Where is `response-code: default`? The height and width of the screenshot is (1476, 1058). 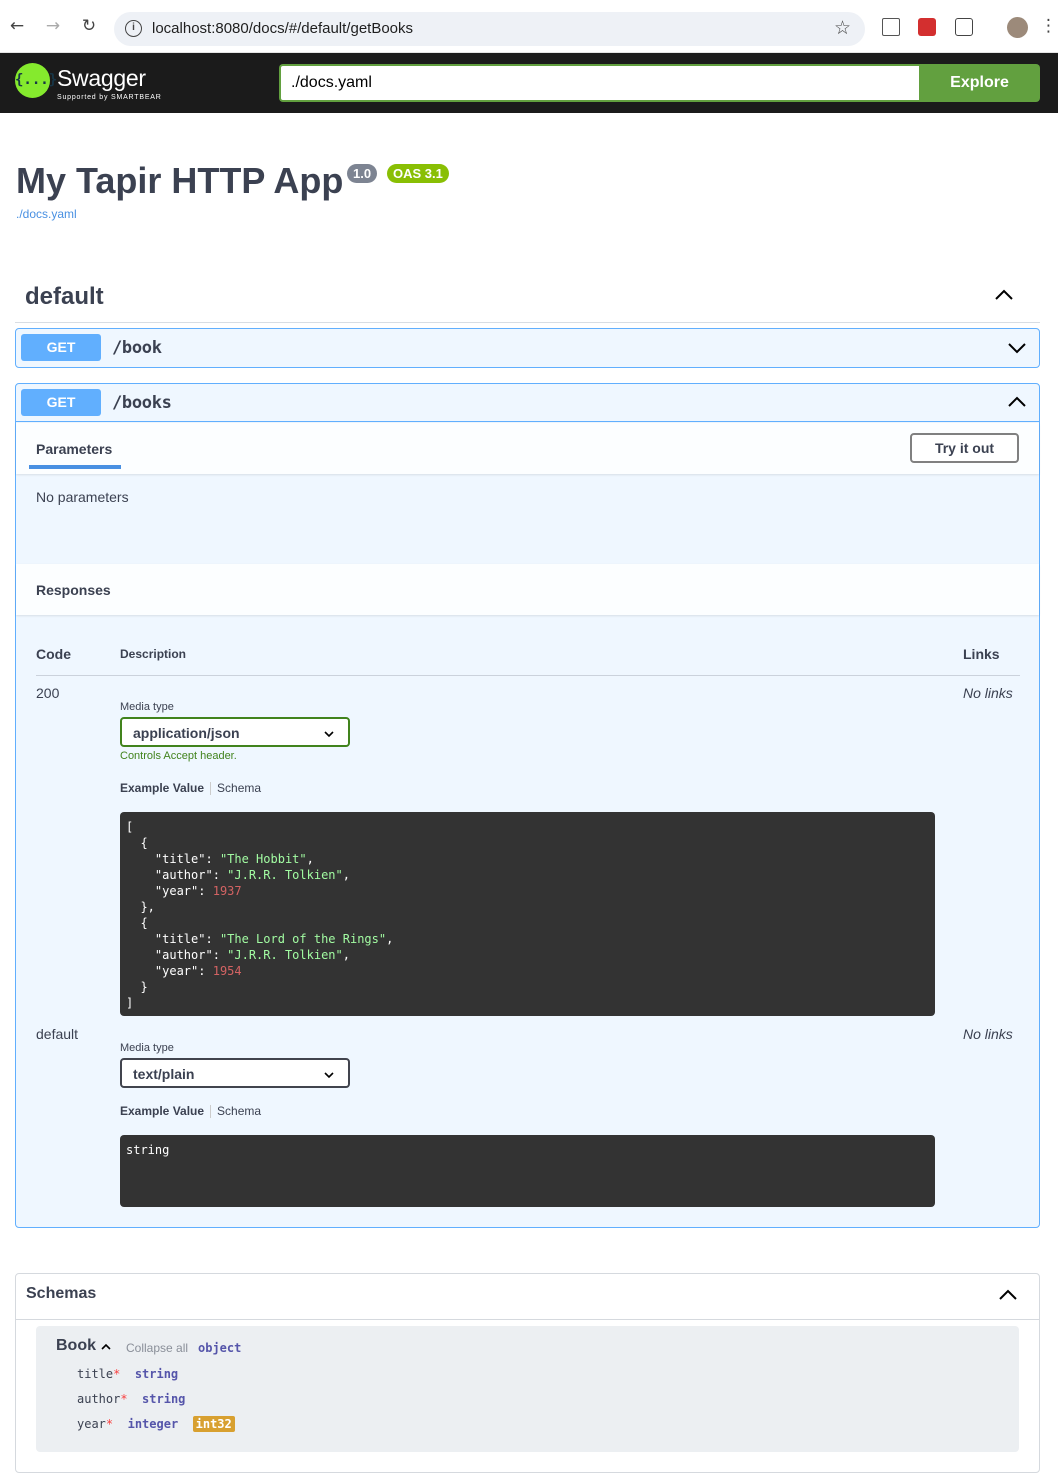 response-code: default is located at coordinates (57, 1034).